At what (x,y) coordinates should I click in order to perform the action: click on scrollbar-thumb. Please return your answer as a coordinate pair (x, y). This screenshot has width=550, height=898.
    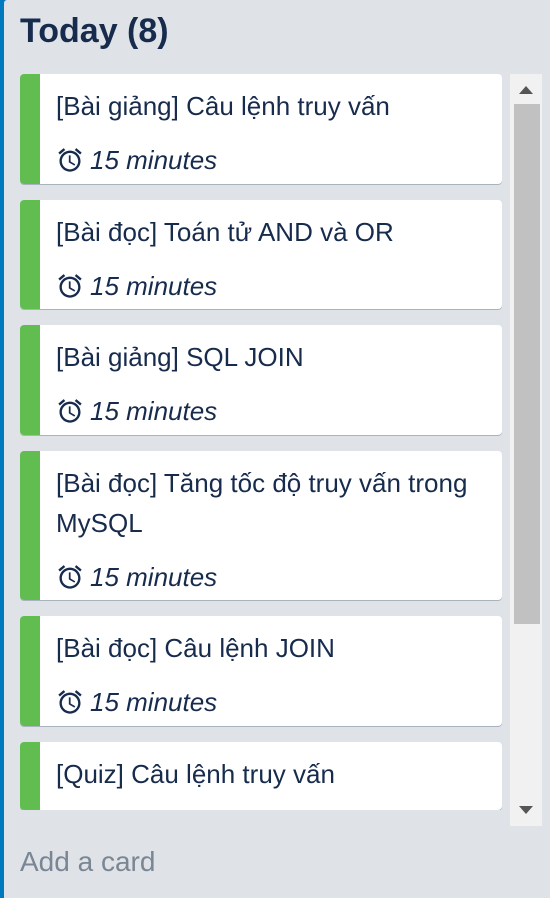
    Looking at the image, I should click on (527, 364).